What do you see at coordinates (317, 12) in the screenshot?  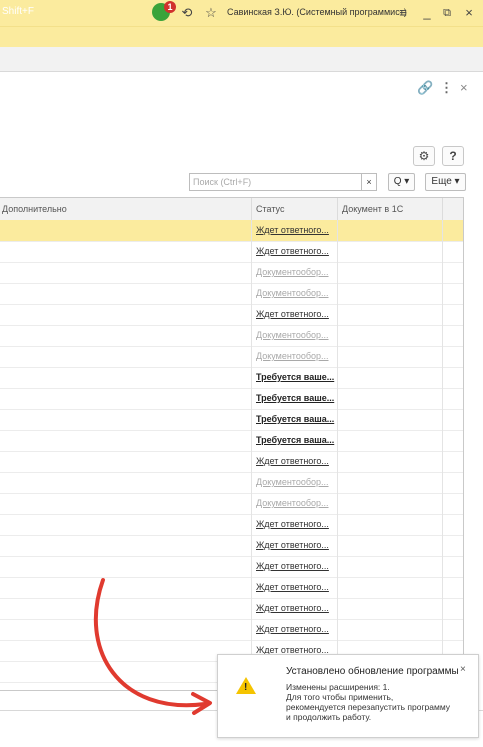 I see `user-name: Савинская З.Ю. (Системный программист)` at bounding box center [317, 12].